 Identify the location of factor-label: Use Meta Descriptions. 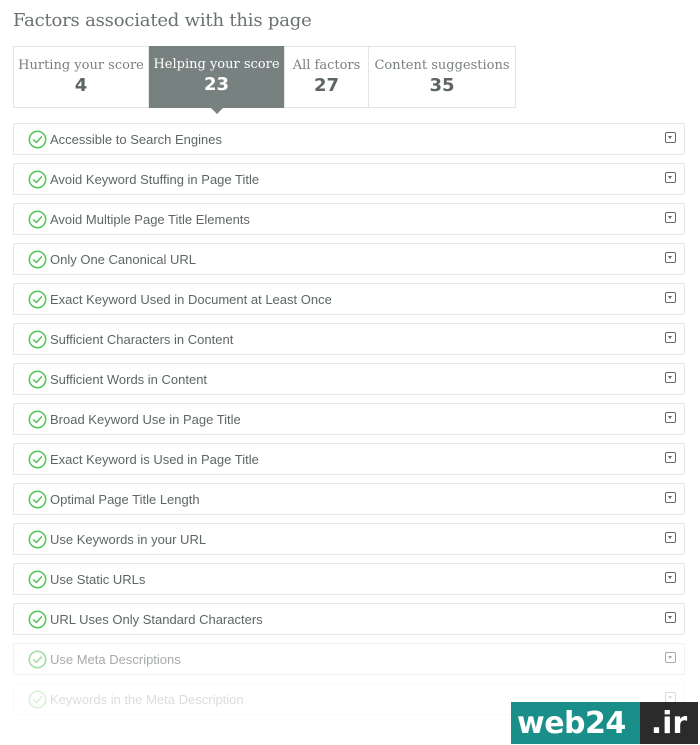
(115, 659).